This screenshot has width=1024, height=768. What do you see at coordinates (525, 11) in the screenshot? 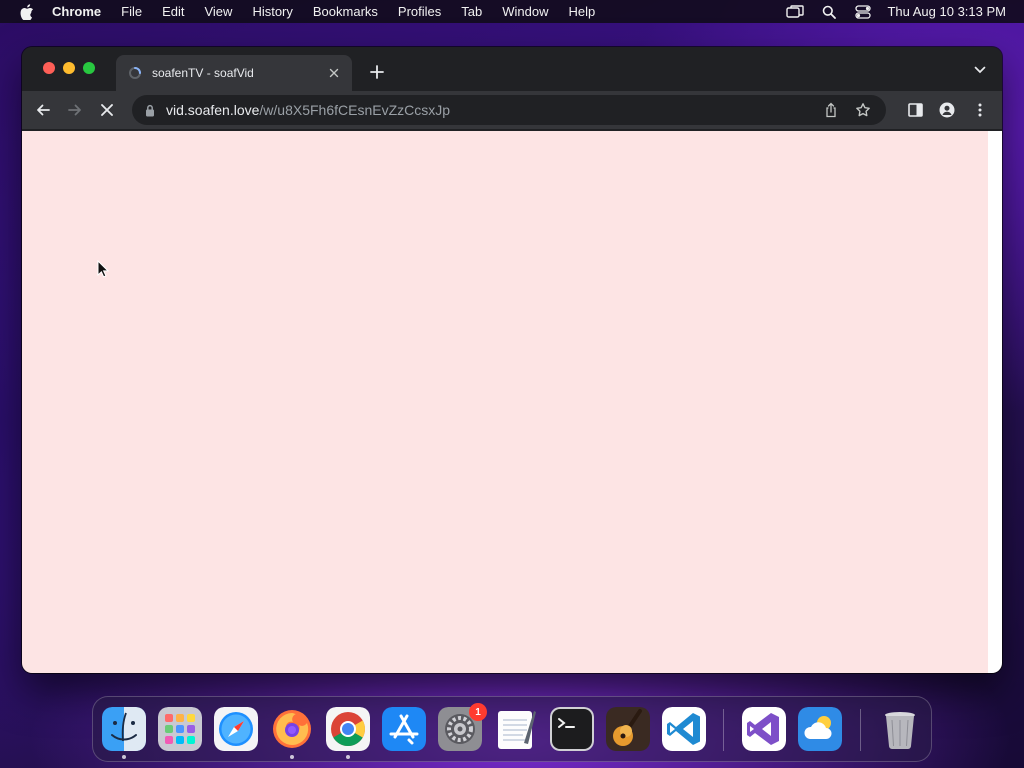
I see `menu-window: Window` at bounding box center [525, 11].